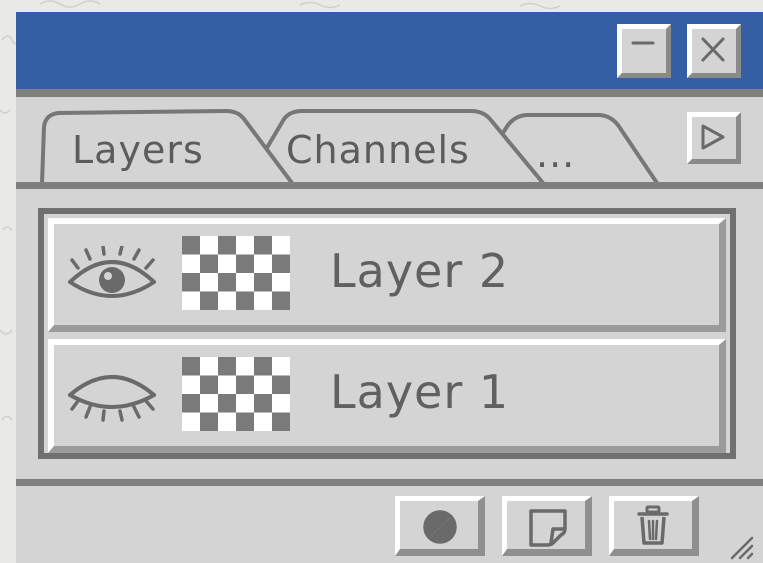 This screenshot has width=763, height=563. What do you see at coordinates (420, 271) in the screenshot?
I see `layer-name: Layer 2` at bounding box center [420, 271].